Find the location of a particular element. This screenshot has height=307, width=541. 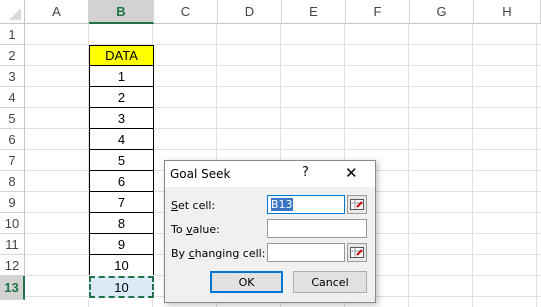

row-header-12: 12 is located at coordinates (12, 265).